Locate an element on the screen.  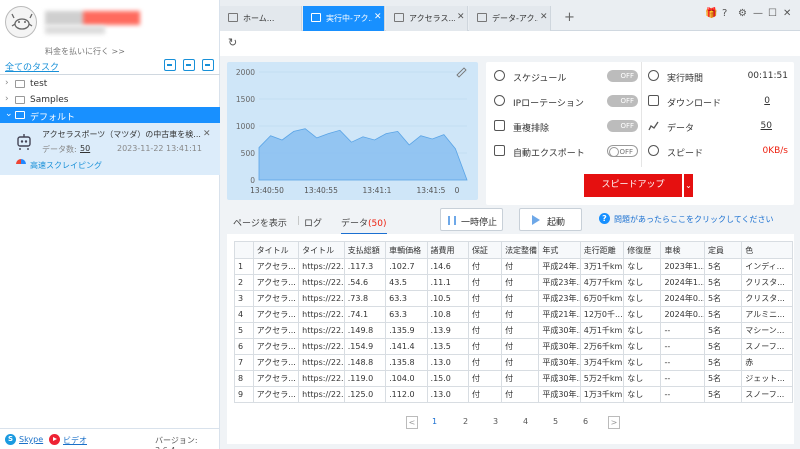
column-header: 定員 is located at coordinates (723, 250).